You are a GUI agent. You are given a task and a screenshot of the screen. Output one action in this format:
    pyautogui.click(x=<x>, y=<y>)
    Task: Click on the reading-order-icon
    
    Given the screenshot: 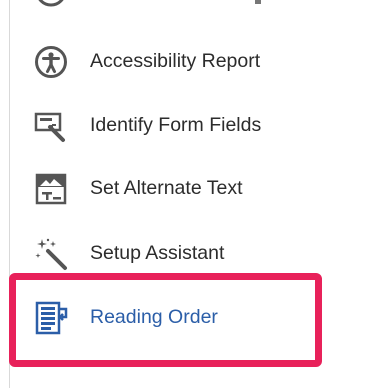 What is the action you would take?
    pyautogui.click(x=51, y=318)
    